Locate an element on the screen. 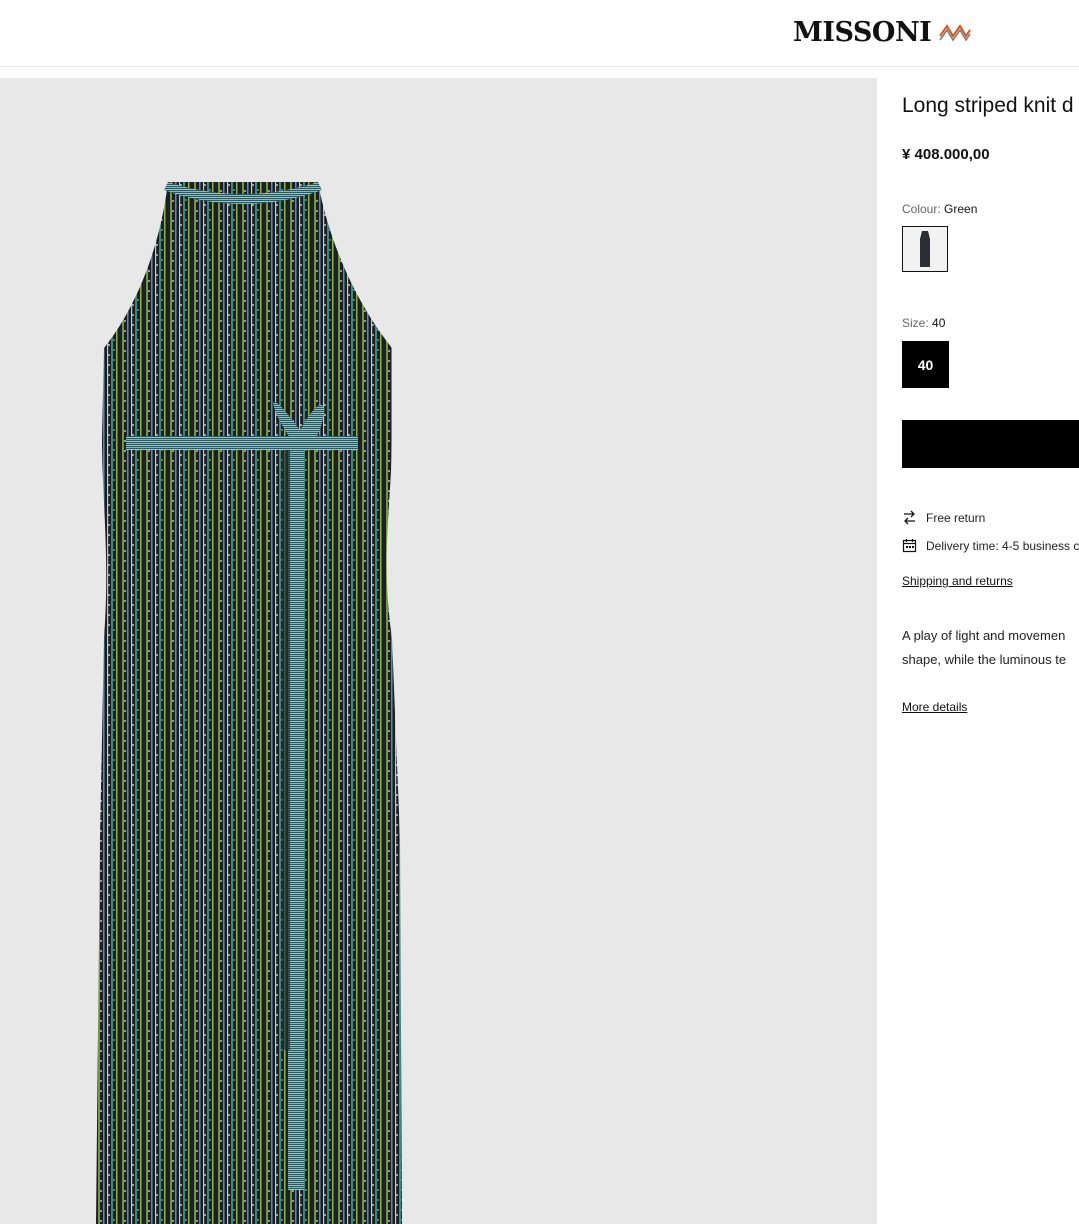  colour-label-row: Colour: Green is located at coordinates (939, 209).